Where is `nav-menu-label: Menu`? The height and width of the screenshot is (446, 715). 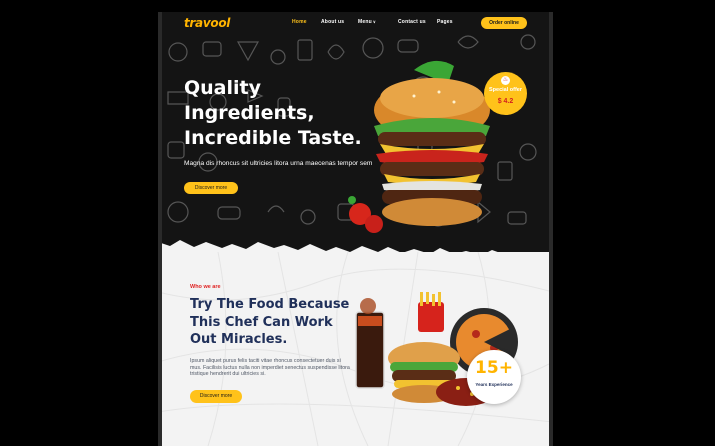 nav-menu-label: Menu is located at coordinates (365, 22).